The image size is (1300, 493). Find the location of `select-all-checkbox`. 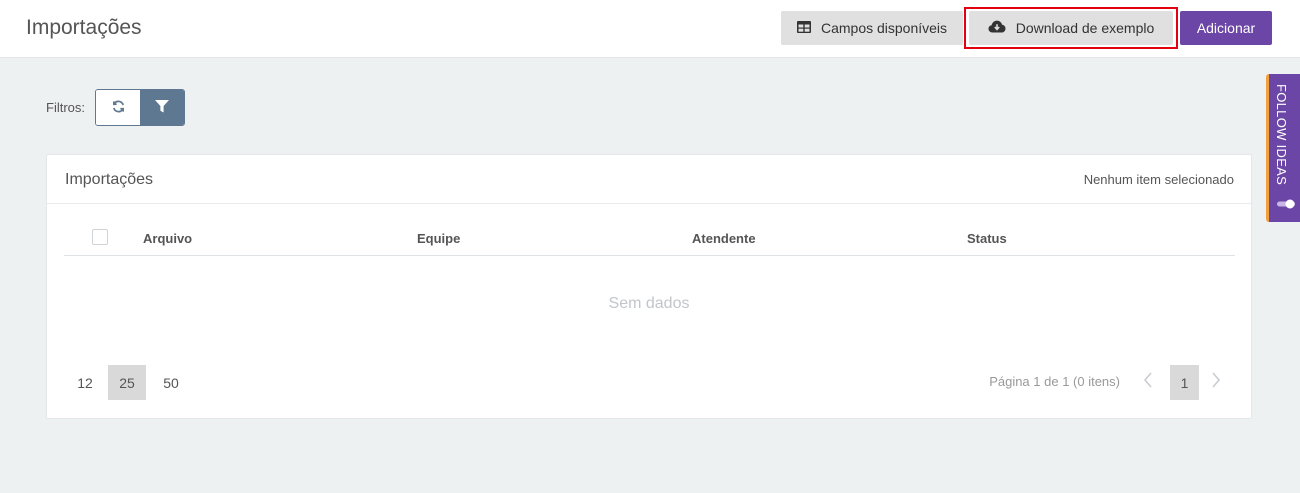

select-all-checkbox is located at coordinates (100, 237).